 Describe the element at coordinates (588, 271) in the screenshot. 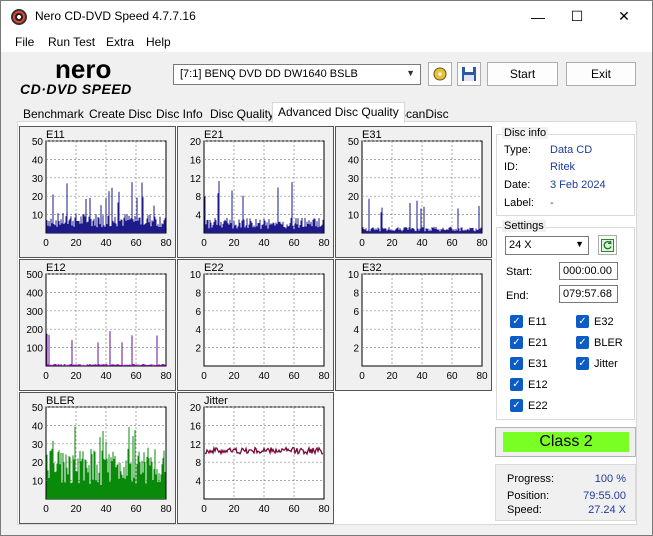

I see `start-input: 000:00.00` at that location.